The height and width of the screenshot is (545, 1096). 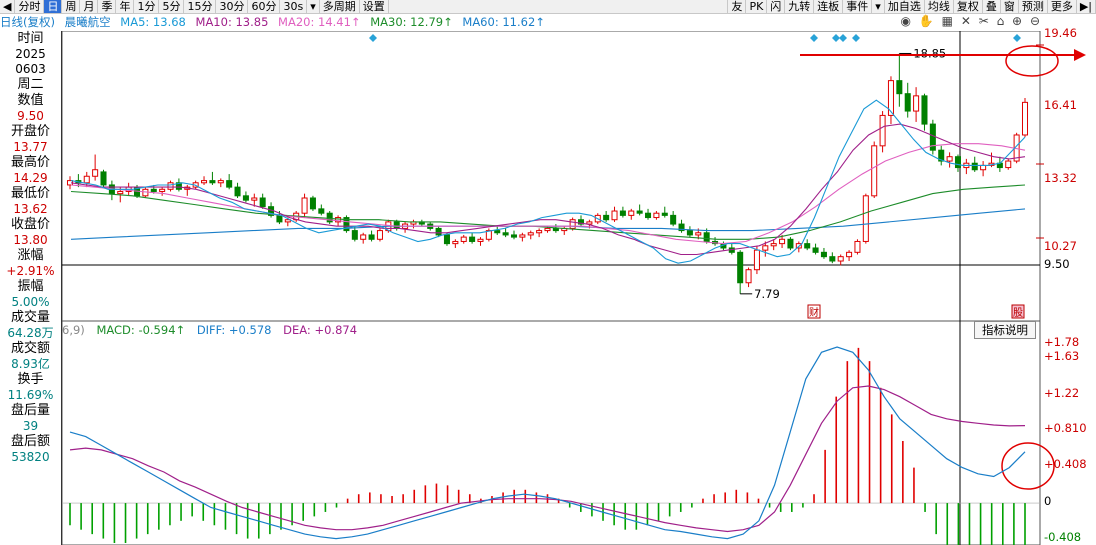 I want to click on toolbar-action-6: ▾, so click(x=878, y=6).